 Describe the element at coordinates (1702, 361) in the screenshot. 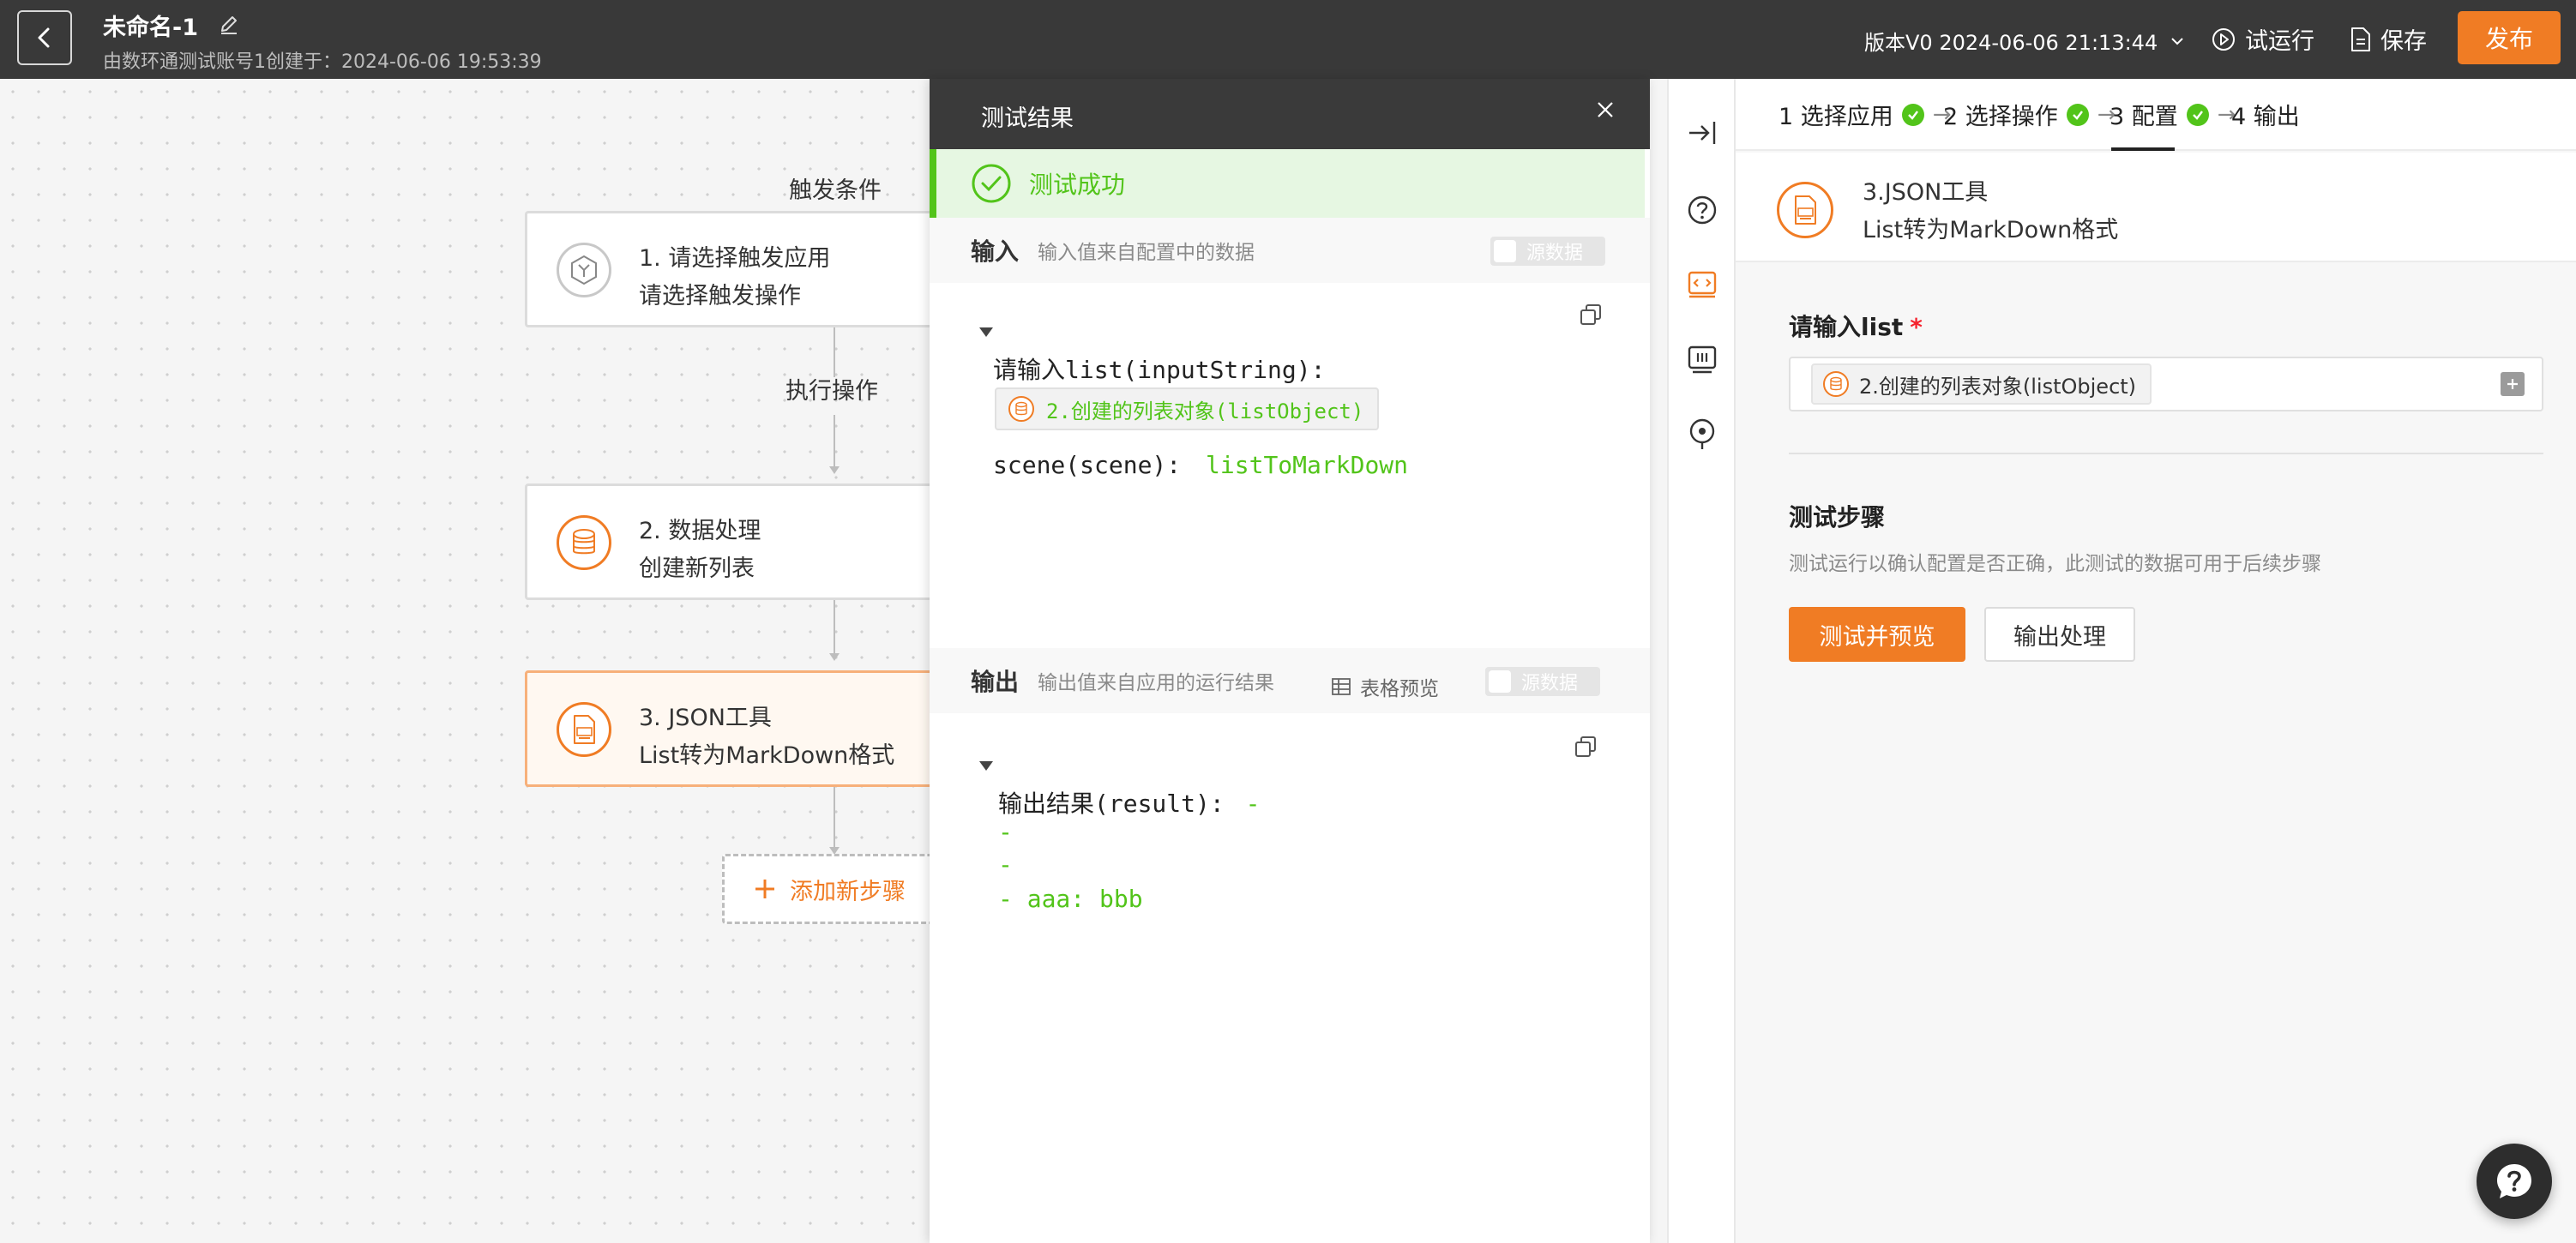

I see `monitor-icon` at that location.